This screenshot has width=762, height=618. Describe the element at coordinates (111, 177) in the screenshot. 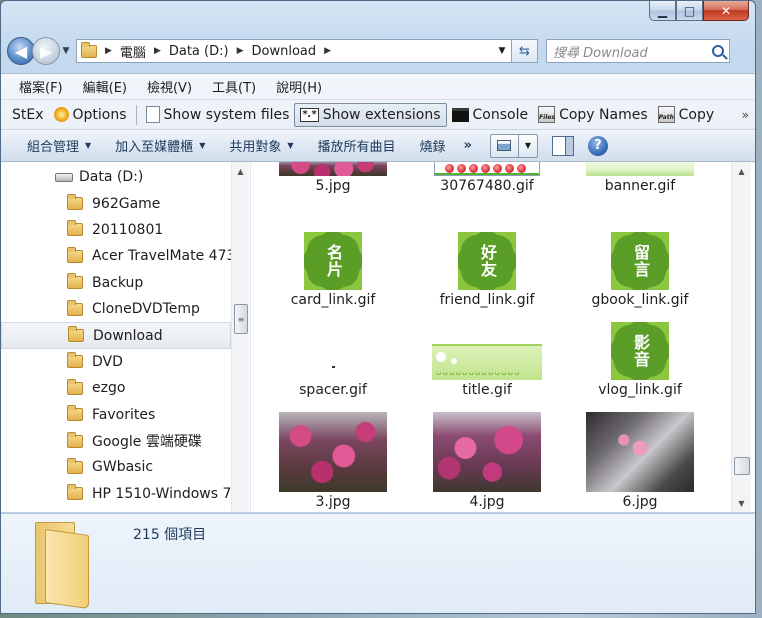

I see `tree-drive-label: Data (D:)` at that location.